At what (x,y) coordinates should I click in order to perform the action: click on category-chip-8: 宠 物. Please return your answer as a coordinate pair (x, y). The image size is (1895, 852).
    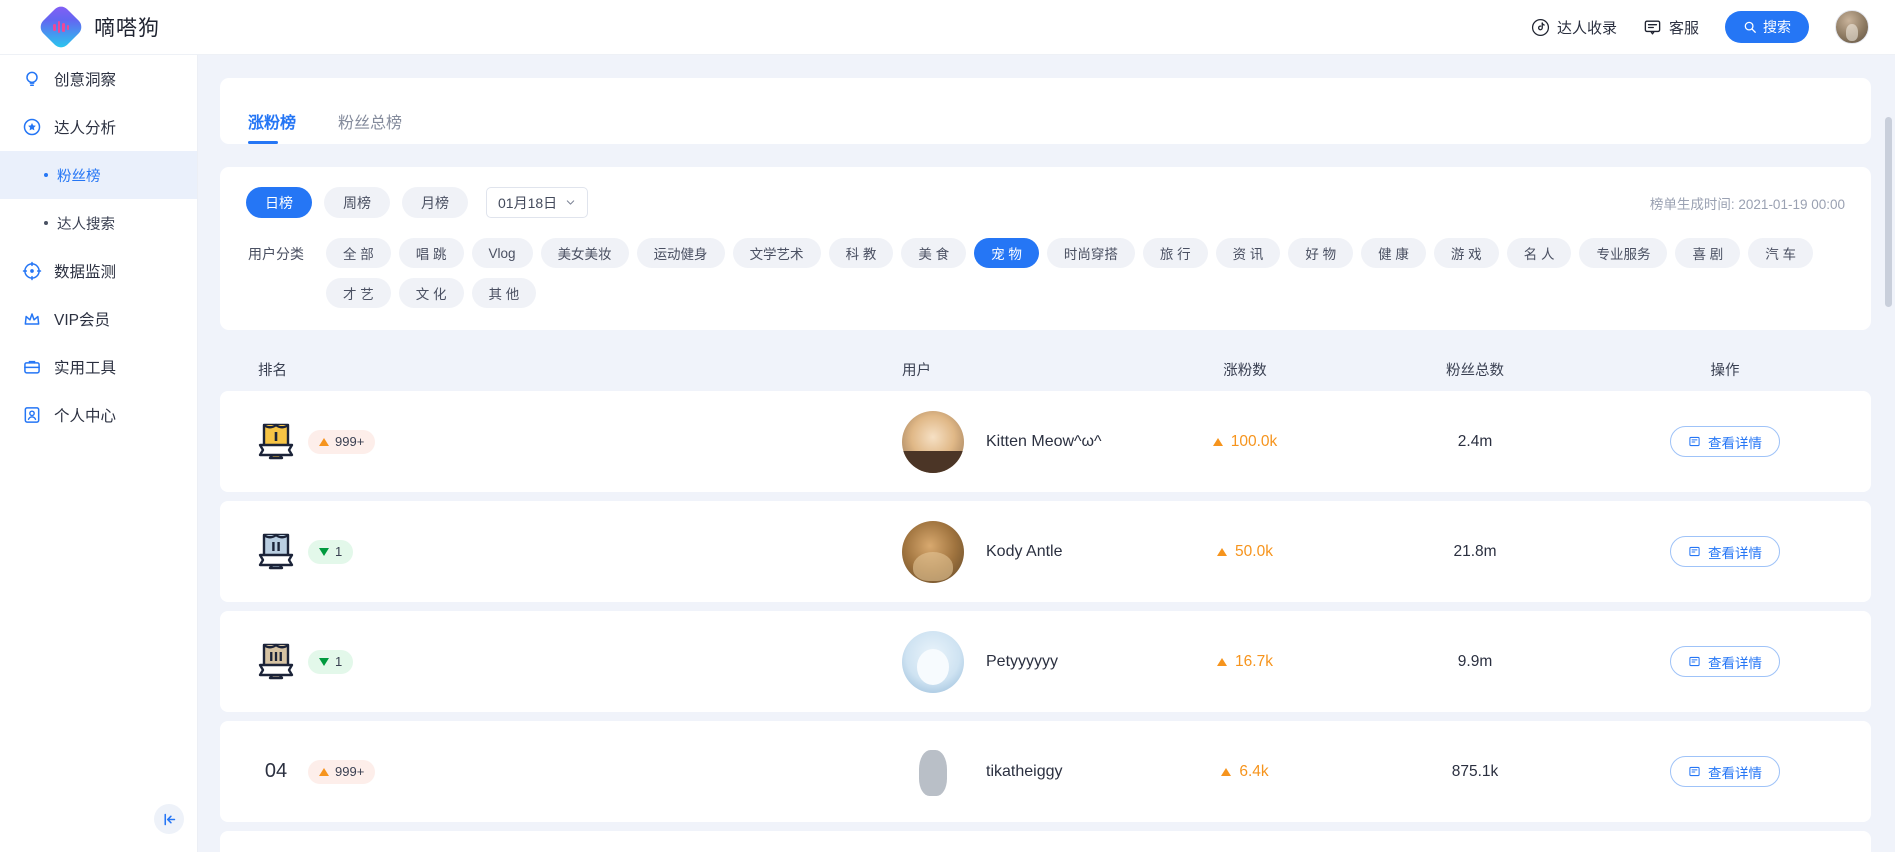
    Looking at the image, I should click on (1006, 253).